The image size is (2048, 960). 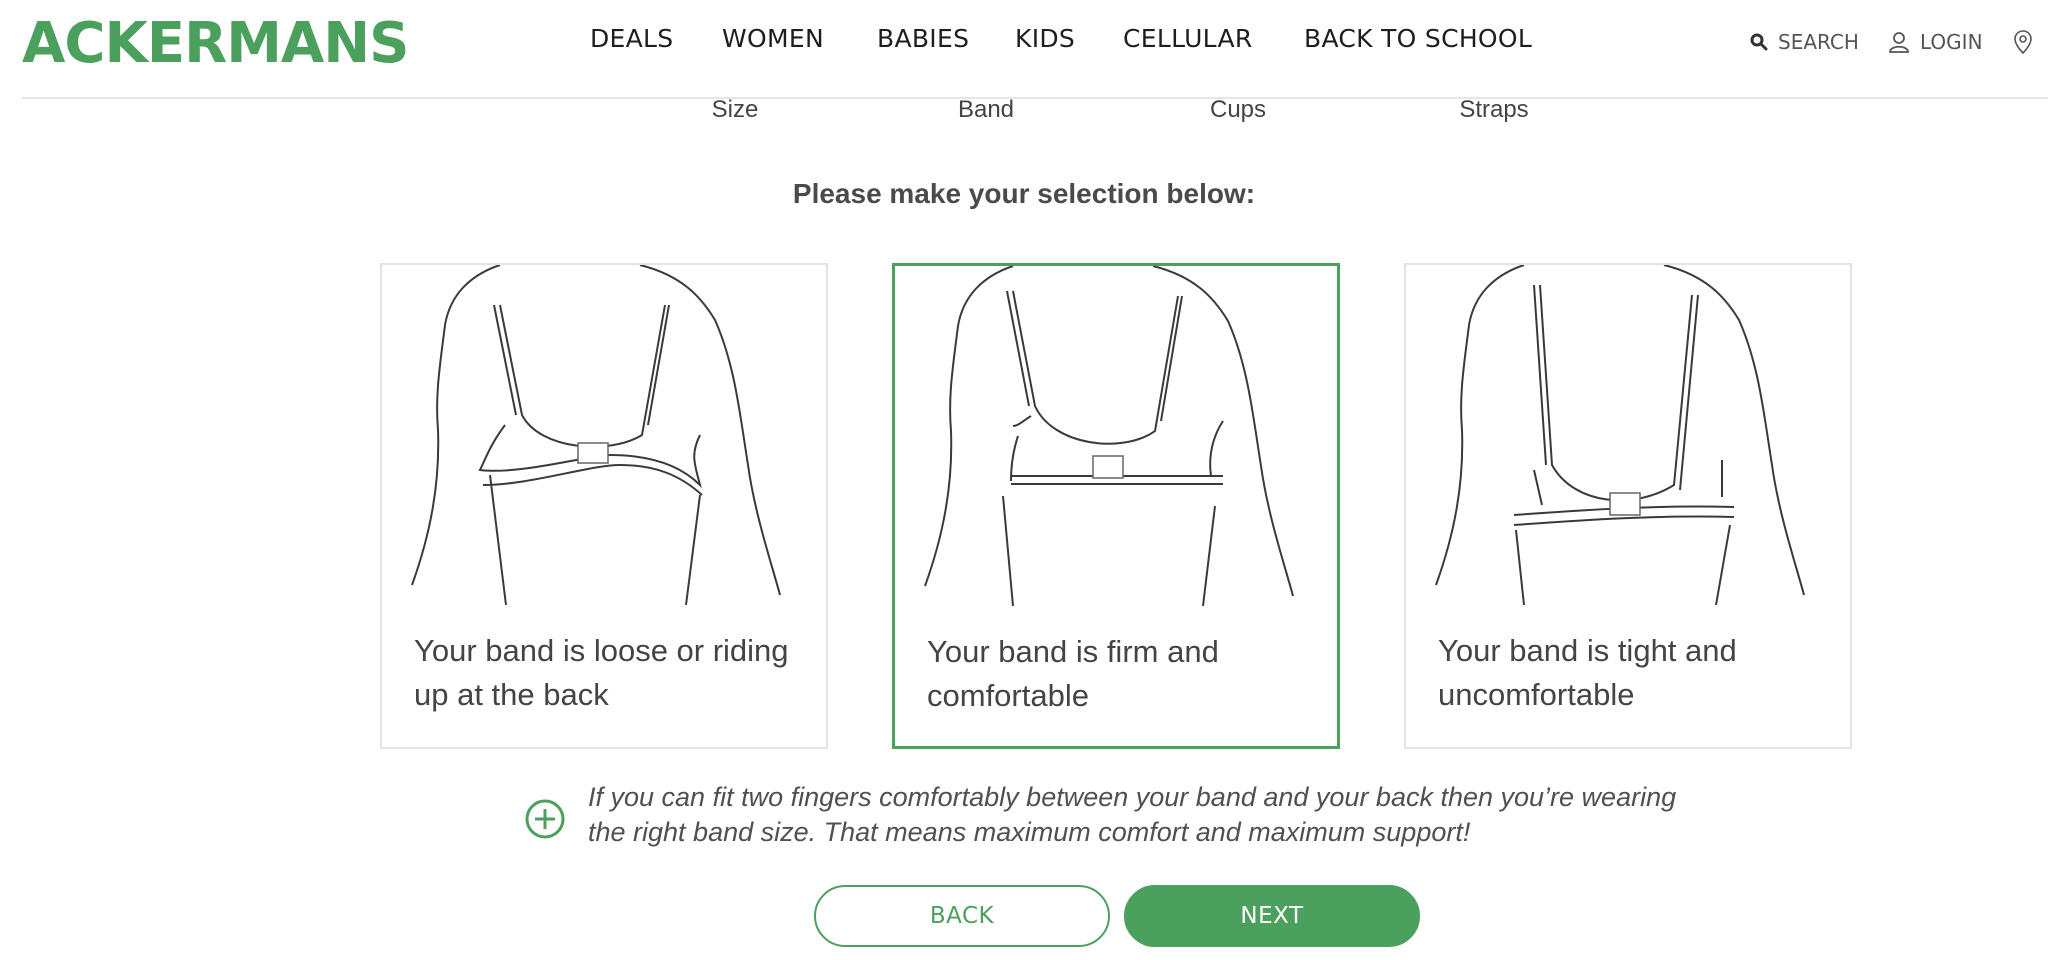 What do you see at coordinates (631, 38) in the screenshot?
I see `nav-item-deals: DEALS` at bounding box center [631, 38].